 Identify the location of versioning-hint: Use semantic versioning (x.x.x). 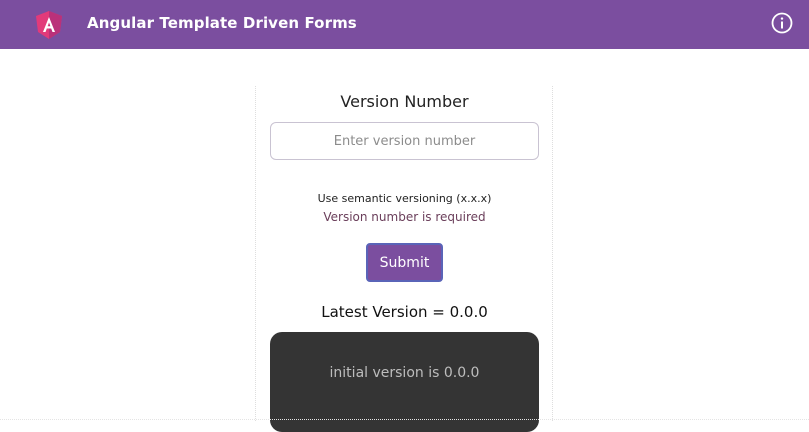
(404, 198).